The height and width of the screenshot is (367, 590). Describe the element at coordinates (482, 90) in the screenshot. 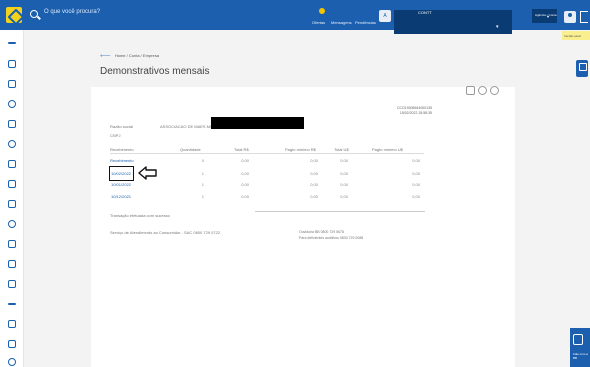

I see `help-icon` at that location.